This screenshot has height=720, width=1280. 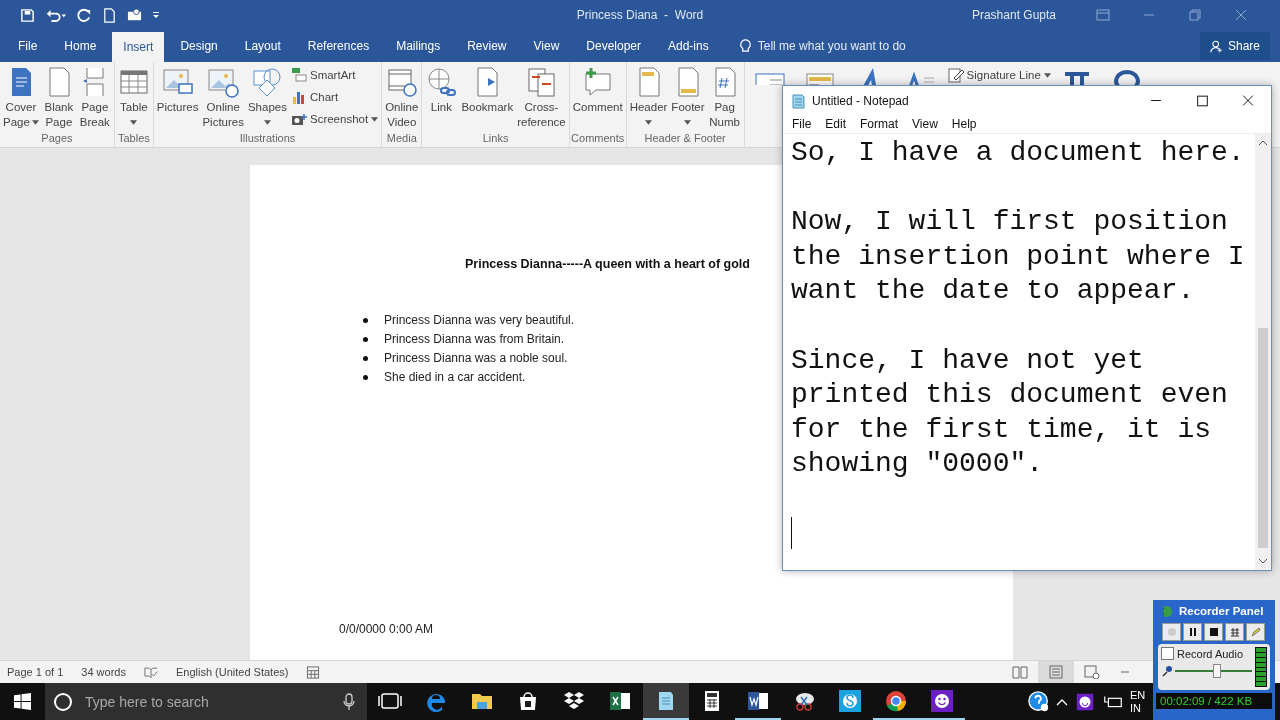 What do you see at coordinates (955, 75) in the screenshot?
I see `signature-icon` at bounding box center [955, 75].